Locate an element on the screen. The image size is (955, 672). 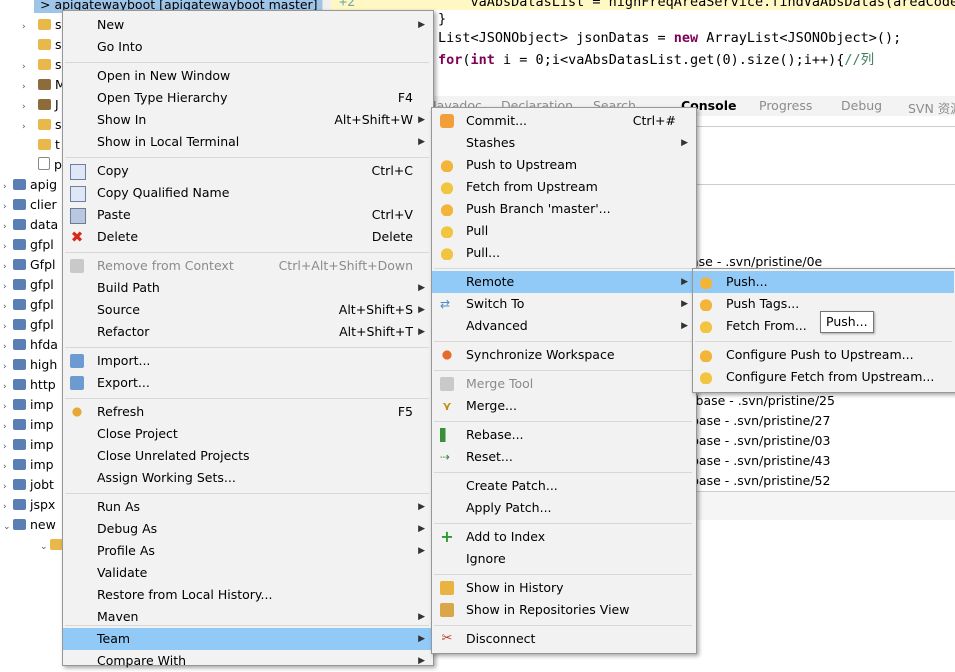
menu-item-debug-as: Debug As ▶ is located at coordinates (247, 529).